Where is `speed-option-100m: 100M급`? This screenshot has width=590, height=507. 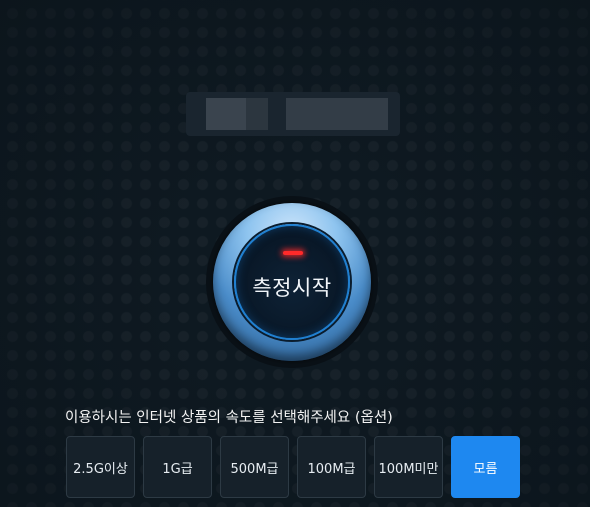 speed-option-100m: 100M급 is located at coordinates (331, 467).